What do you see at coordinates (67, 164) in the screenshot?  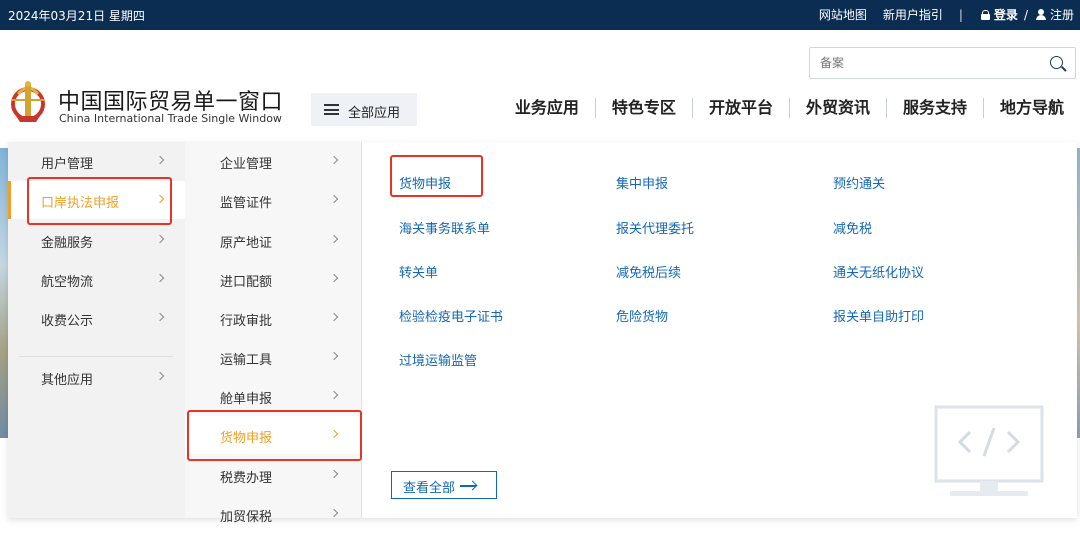 I see `category-label: 用户管理` at bounding box center [67, 164].